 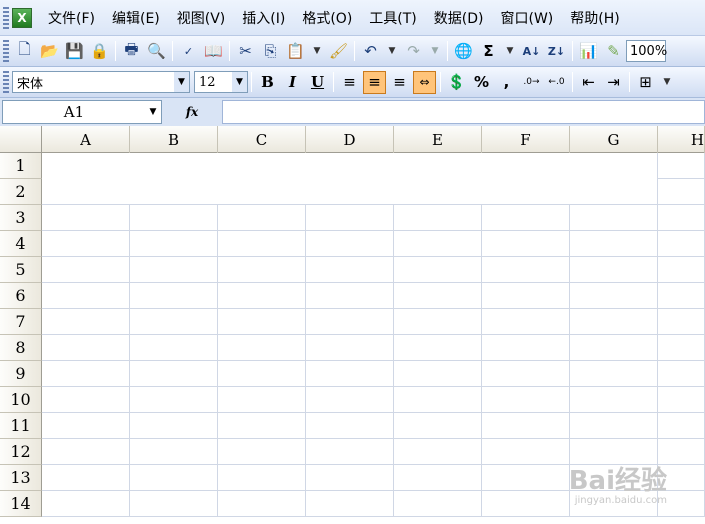 What do you see at coordinates (21, 166) in the screenshot?
I see `row-header: 1` at bounding box center [21, 166].